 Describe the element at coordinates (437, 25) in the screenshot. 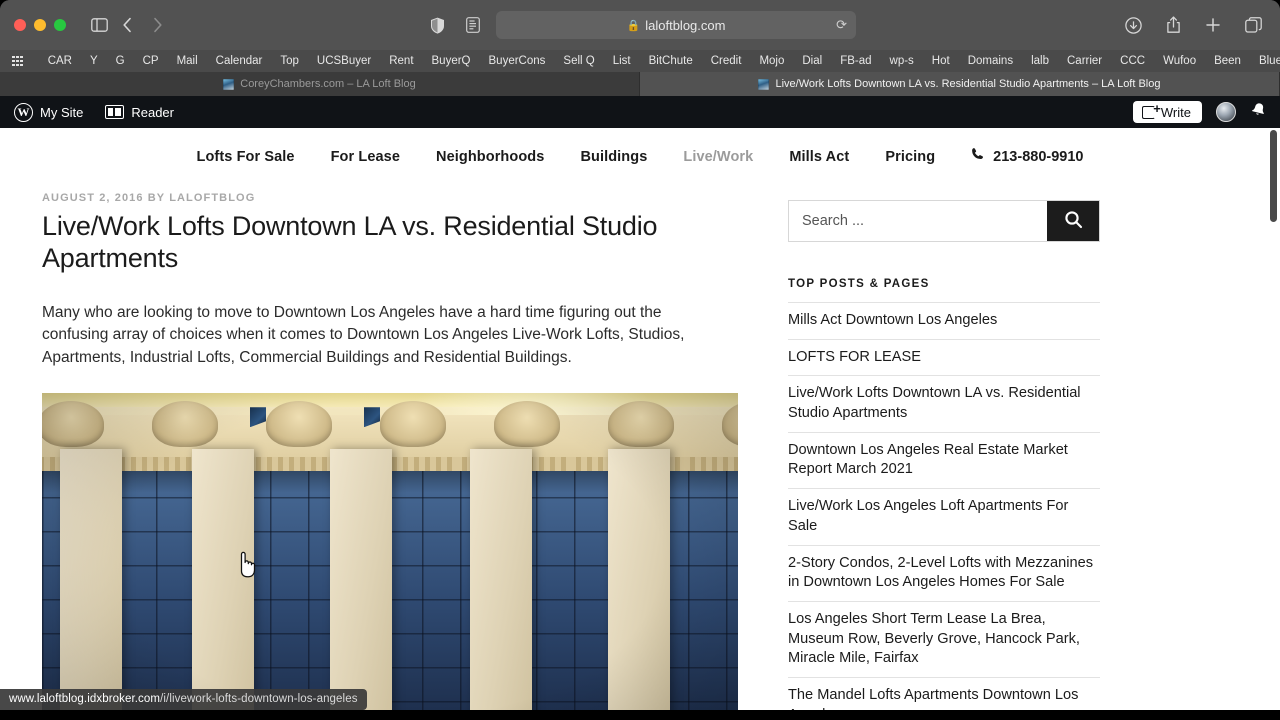

I see `privacy-shield-icon` at that location.